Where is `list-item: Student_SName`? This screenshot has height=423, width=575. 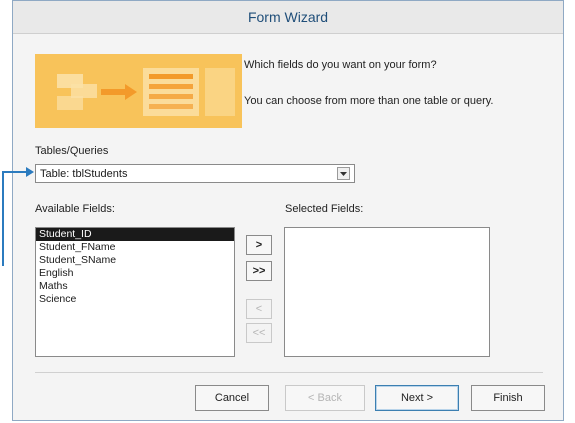 list-item: Student_SName is located at coordinates (135, 260).